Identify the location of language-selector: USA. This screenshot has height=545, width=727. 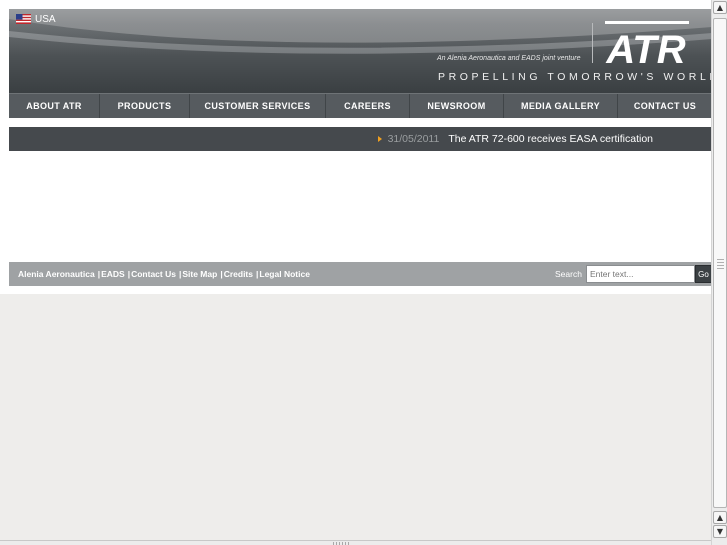
(36, 19).